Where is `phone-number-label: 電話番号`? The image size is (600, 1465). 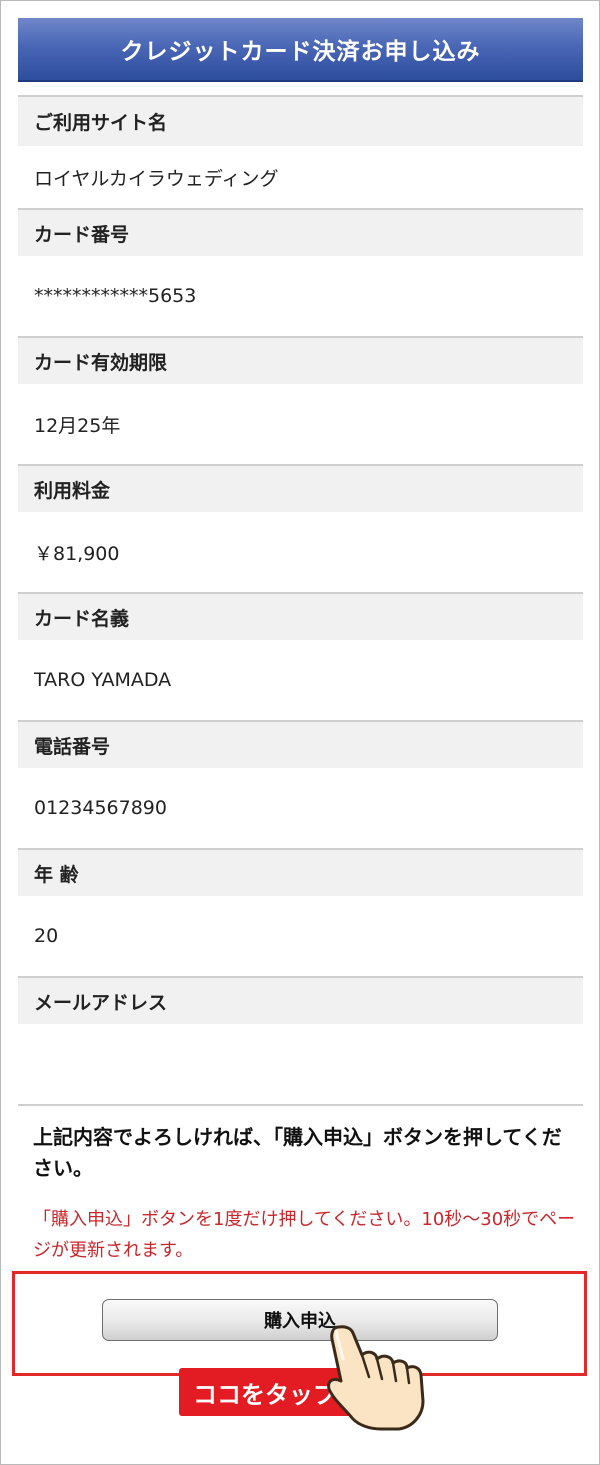 phone-number-label: 電話番号 is located at coordinates (300, 744).